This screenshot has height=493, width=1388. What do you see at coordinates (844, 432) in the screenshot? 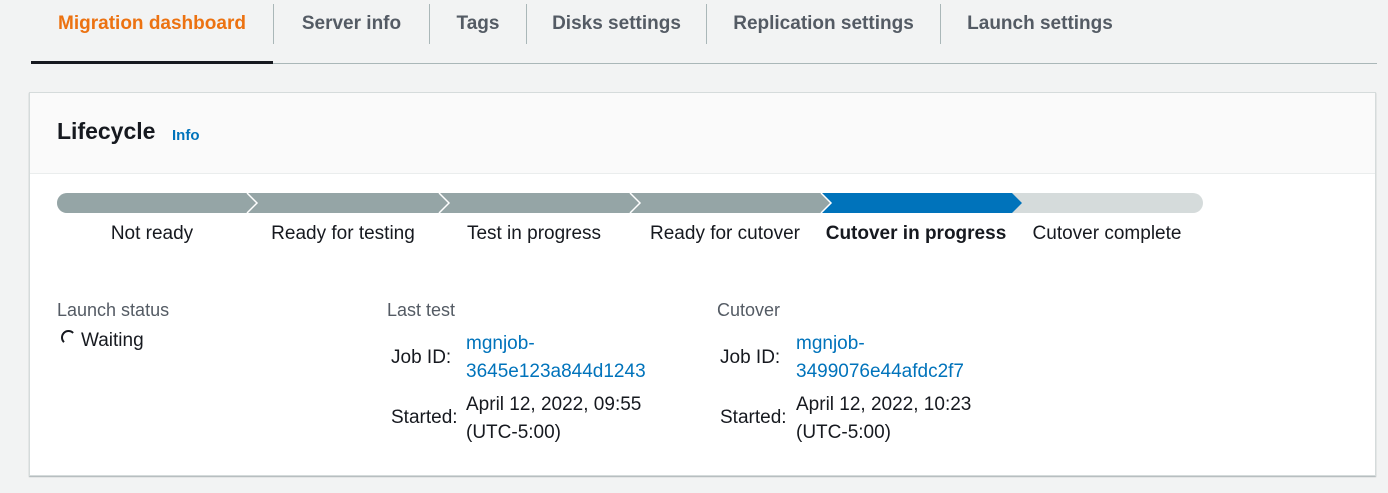
I see `cutover-started-line2: (UTC-5:00)` at bounding box center [844, 432].